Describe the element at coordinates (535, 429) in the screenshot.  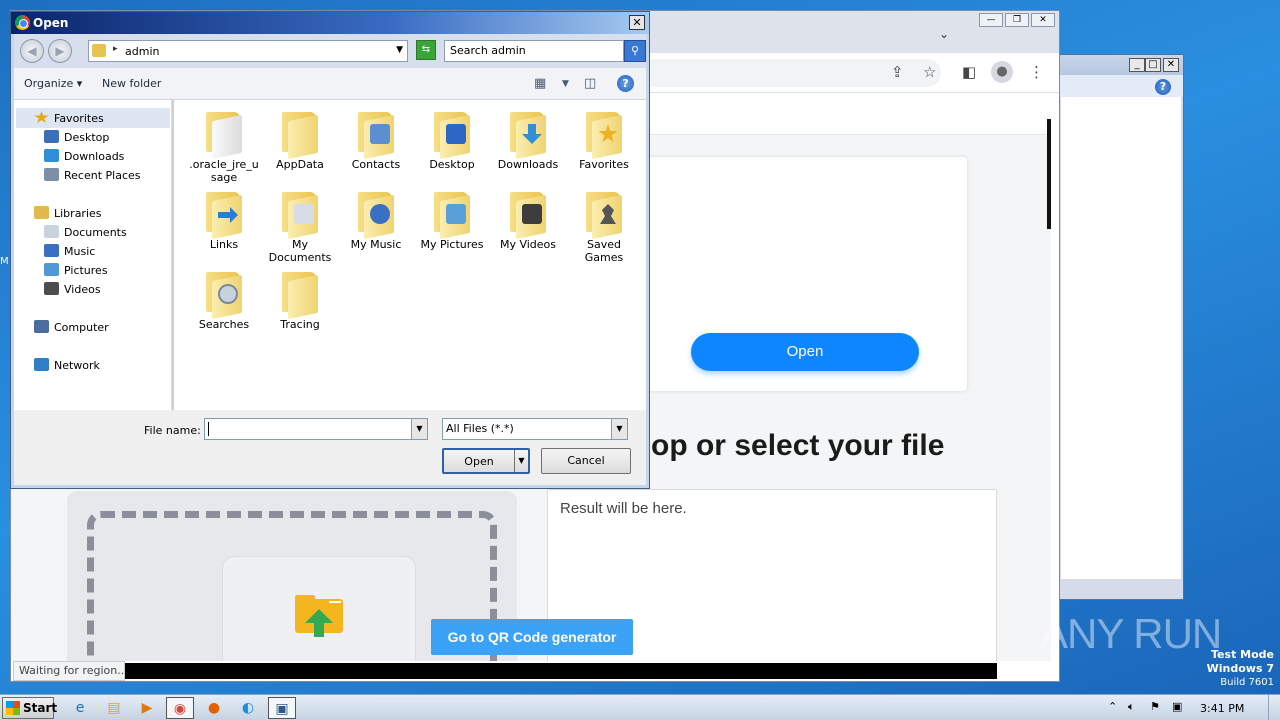
I see `file-type-select: All Files (*.*) ▼` at that location.